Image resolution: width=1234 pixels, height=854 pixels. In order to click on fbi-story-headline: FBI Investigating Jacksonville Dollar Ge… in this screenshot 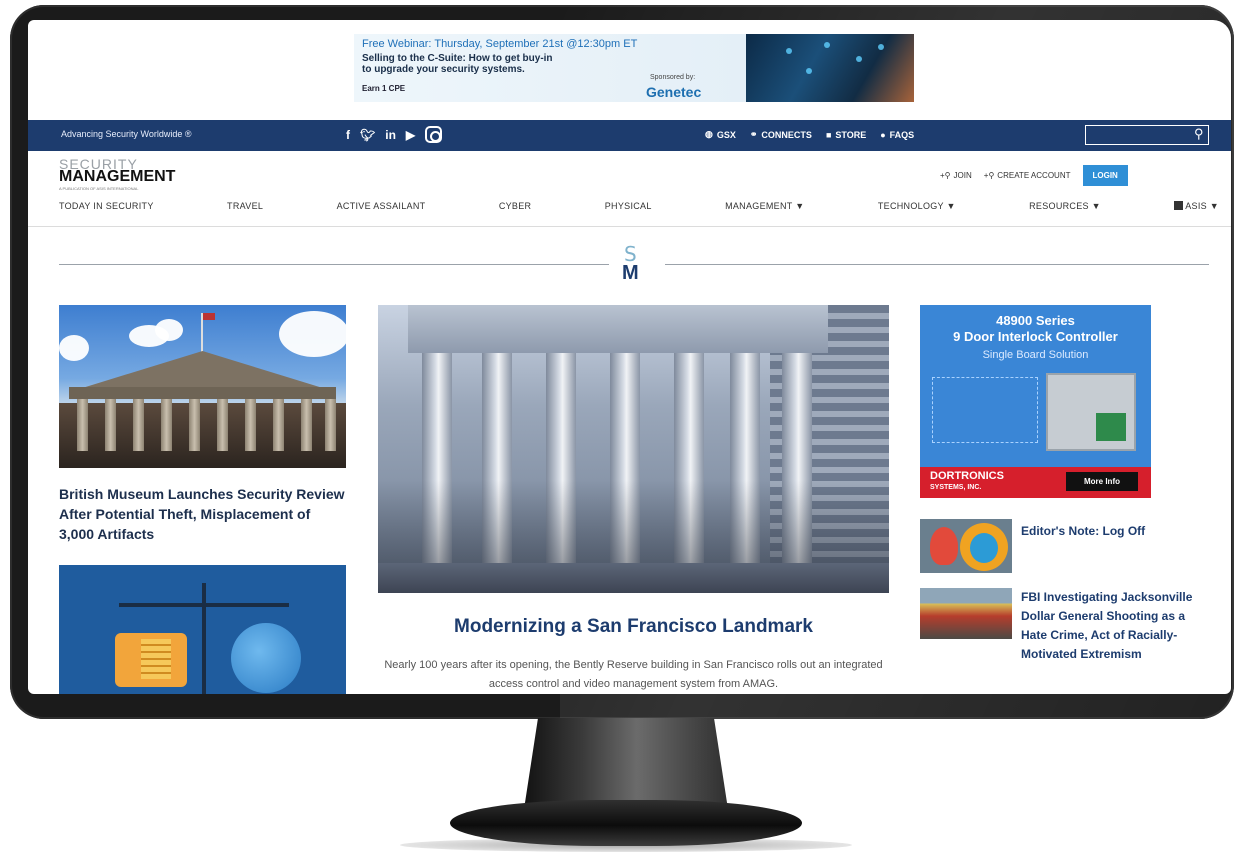, I will do `click(1116, 626)`.